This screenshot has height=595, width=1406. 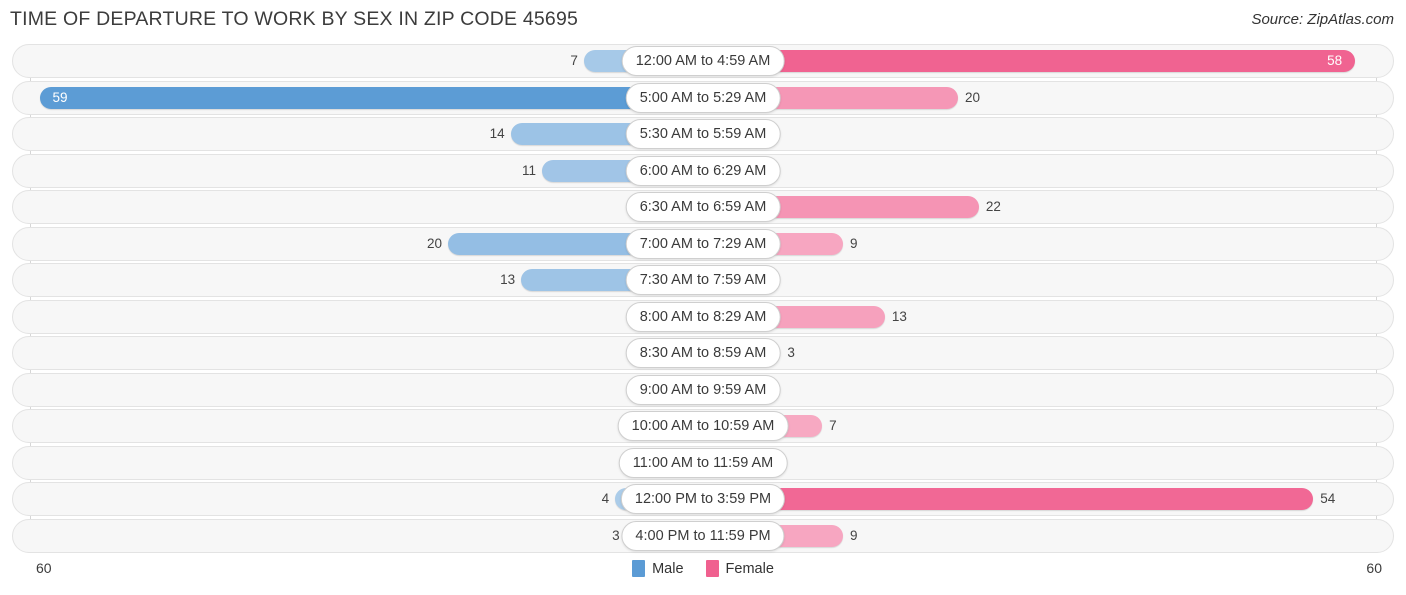 I want to click on chart-row: 0710:00 AM to 10:59 AM, so click(x=703, y=427).